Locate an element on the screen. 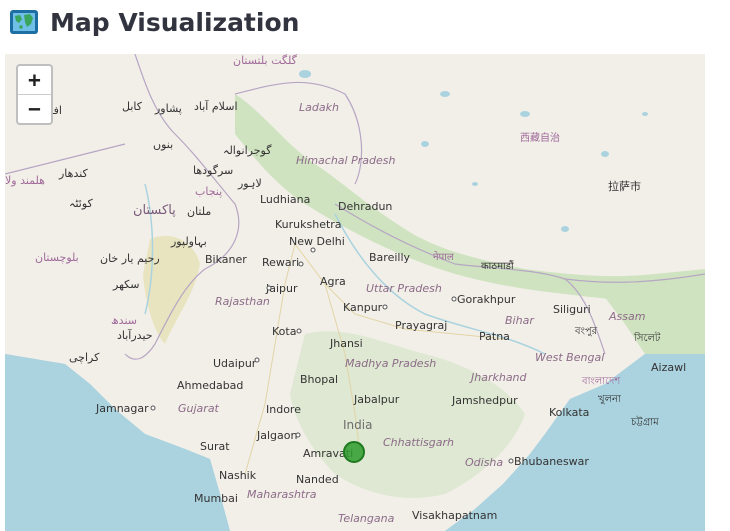 The width and height of the screenshot is (730, 531). zoom-control: + − is located at coordinates (34, 94).